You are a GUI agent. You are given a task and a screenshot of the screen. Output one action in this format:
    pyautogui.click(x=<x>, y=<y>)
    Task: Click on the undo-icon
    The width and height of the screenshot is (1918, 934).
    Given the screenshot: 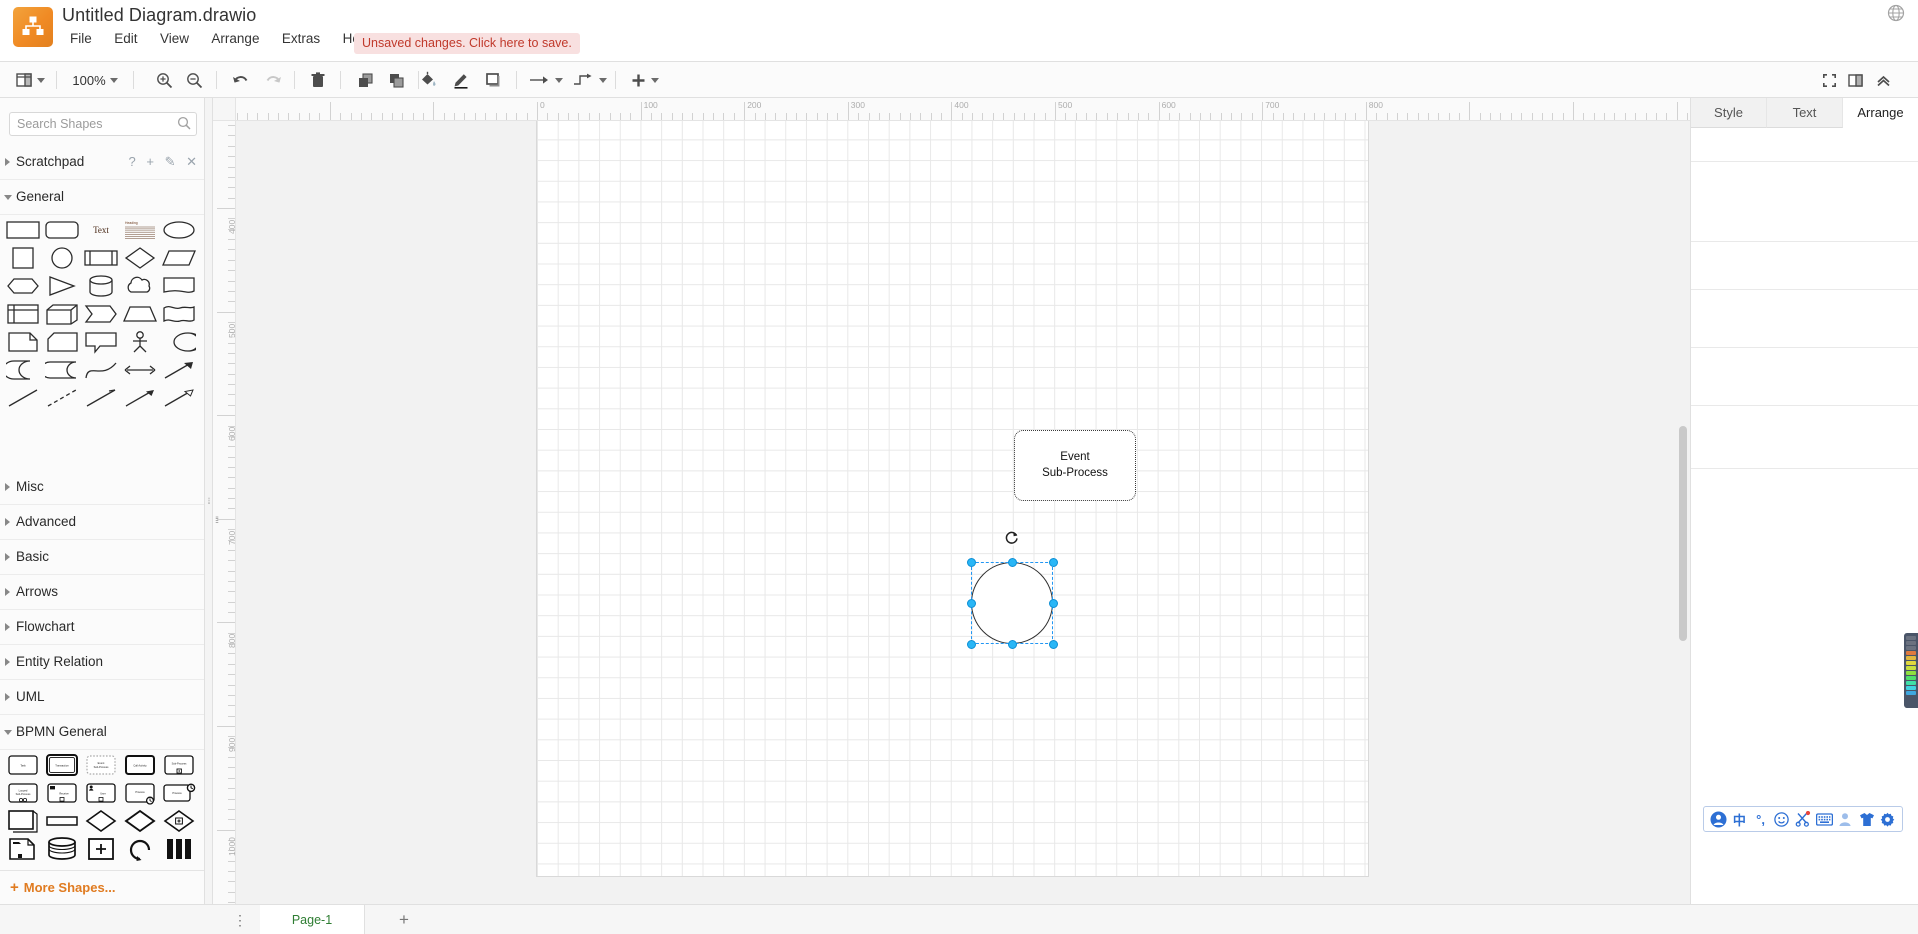 What is the action you would take?
    pyautogui.click(x=240, y=80)
    